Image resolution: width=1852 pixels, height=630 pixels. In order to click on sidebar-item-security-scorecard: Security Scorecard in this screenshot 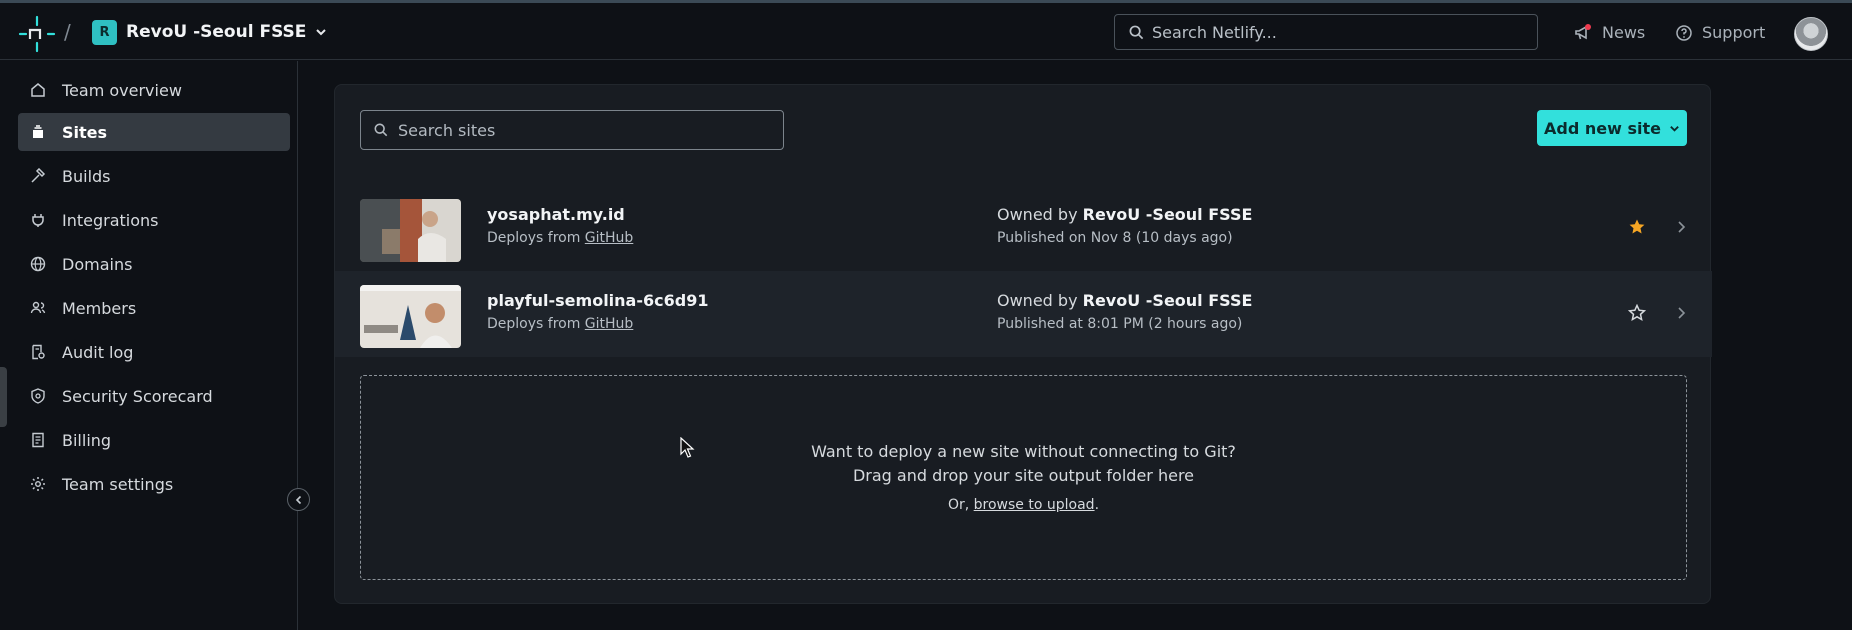, I will do `click(154, 396)`.